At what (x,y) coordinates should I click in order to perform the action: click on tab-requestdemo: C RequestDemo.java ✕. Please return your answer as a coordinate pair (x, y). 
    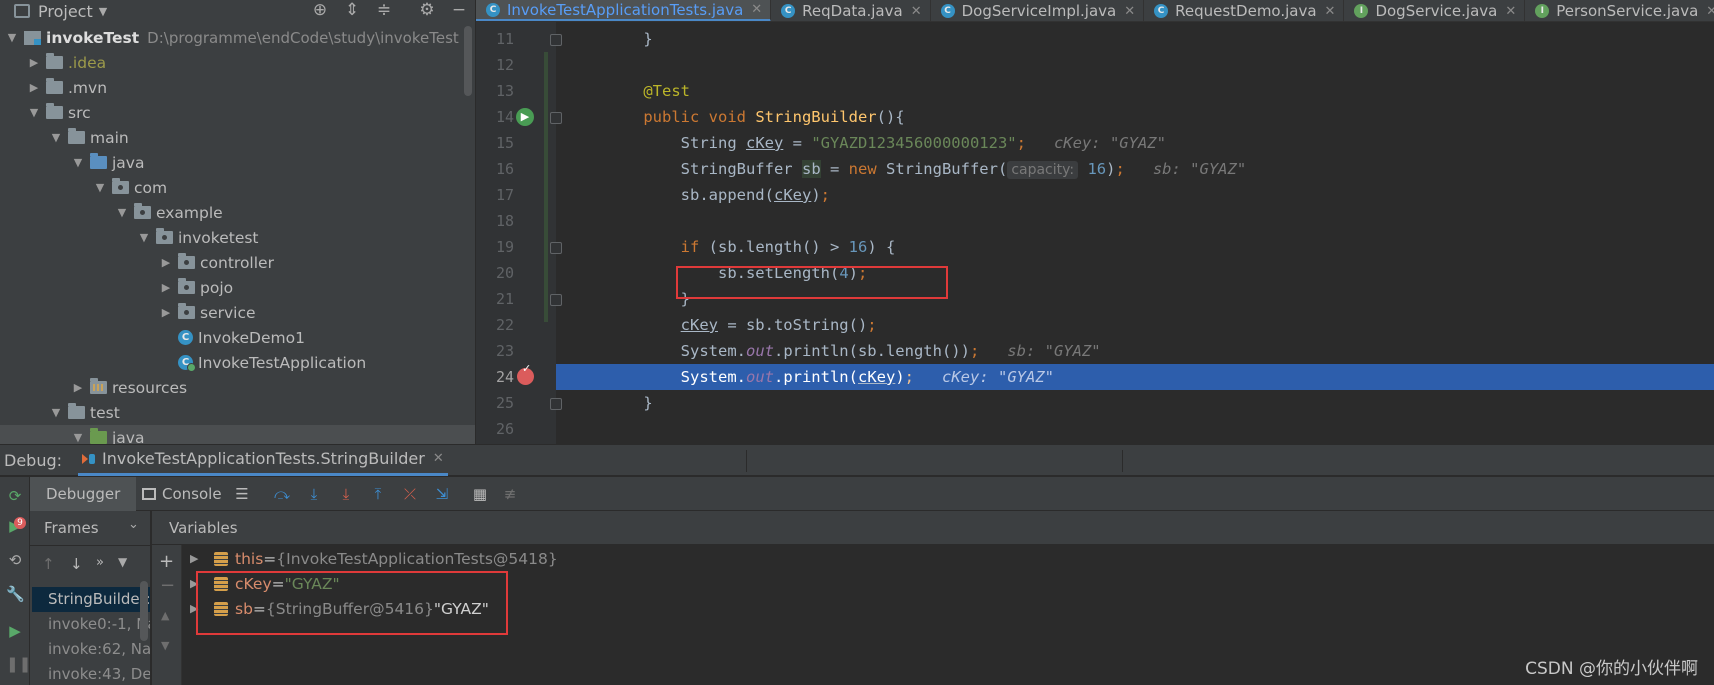
    Looking at the image, I should click on (1244, 10).